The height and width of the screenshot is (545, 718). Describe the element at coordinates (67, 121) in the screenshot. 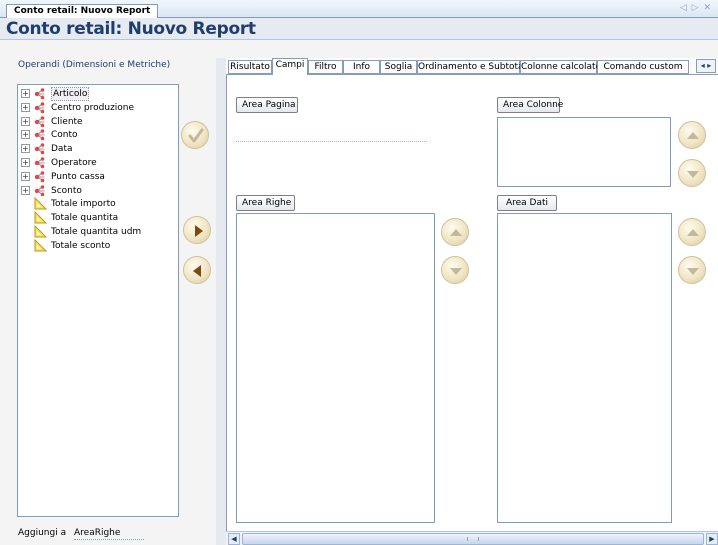

I see `tree-node-label: Cliente` at that location.